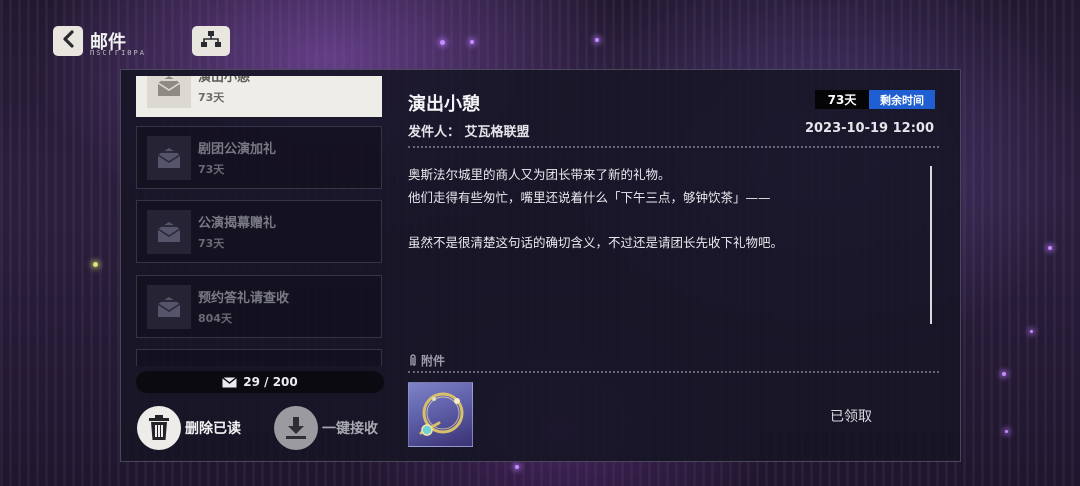 This screenshot has height=486, width=1080. Describe the element at coordinates (539, 174) in the screenshot. I see `mail-body-line: 奥斯法尔城里的商人又为团长带来了新的礼物。` at that location.